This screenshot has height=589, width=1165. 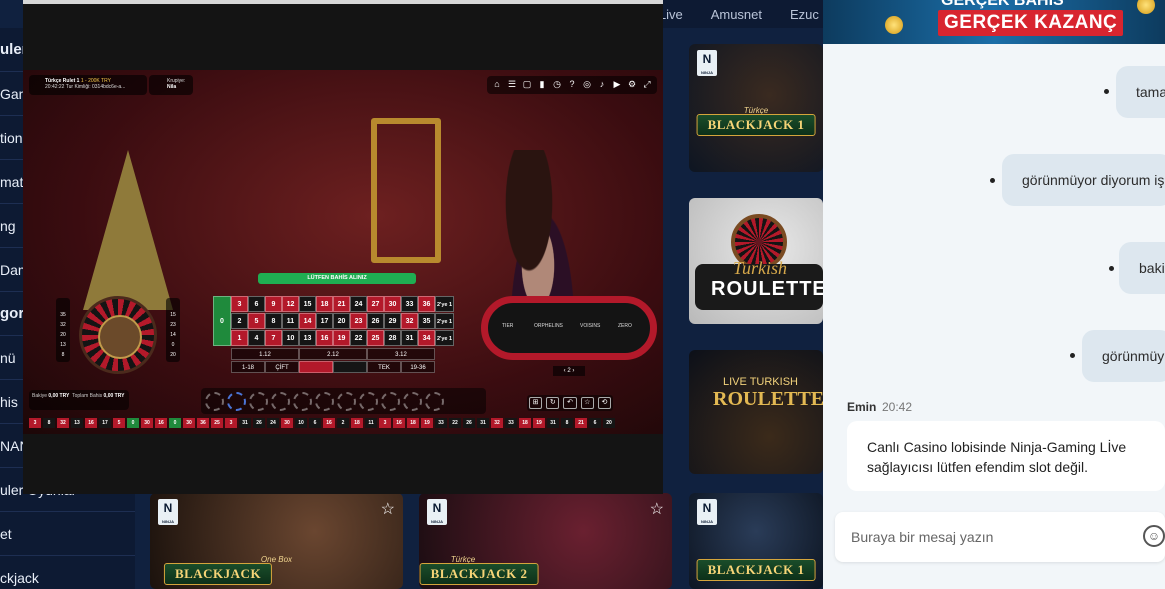 What do you see at coordinates (756, 541) in the screenshot?
I see `game-tile-blackjack-3: N BLACKJACK 1` at bounding box center [756, 541].